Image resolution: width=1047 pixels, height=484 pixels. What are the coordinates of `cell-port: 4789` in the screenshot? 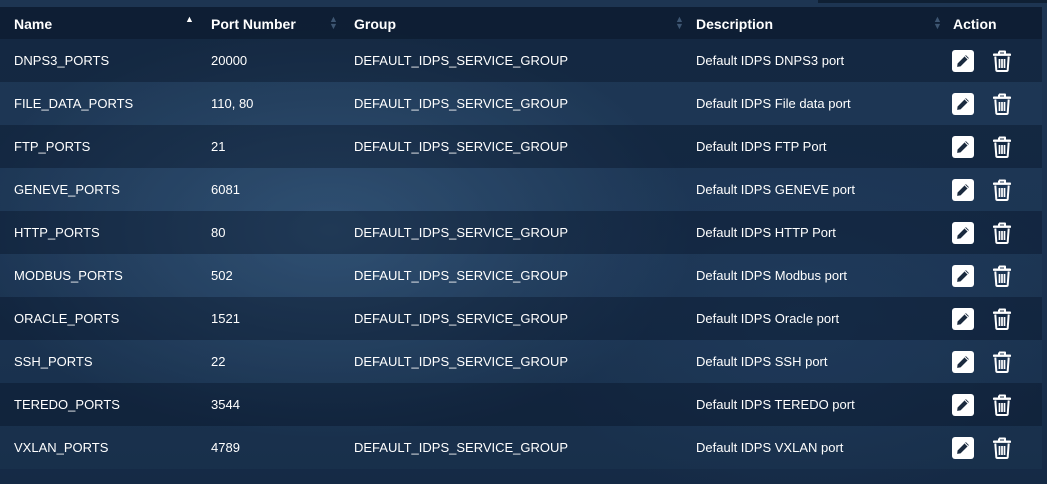 It's located at (225, 447).